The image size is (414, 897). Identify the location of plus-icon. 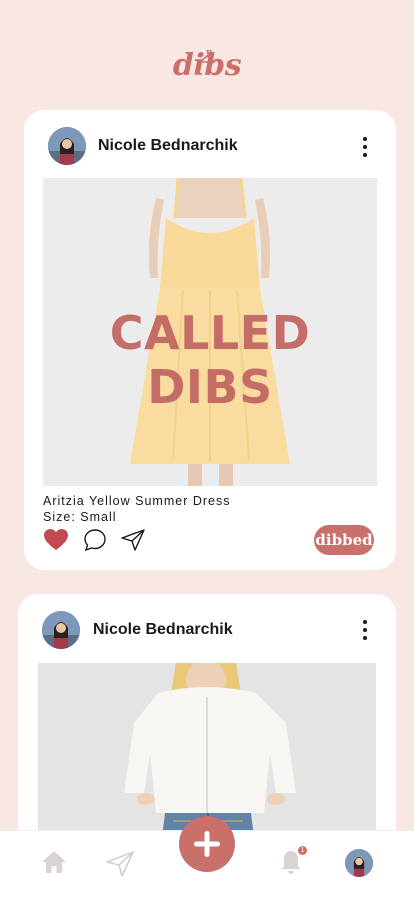
(207, 844).